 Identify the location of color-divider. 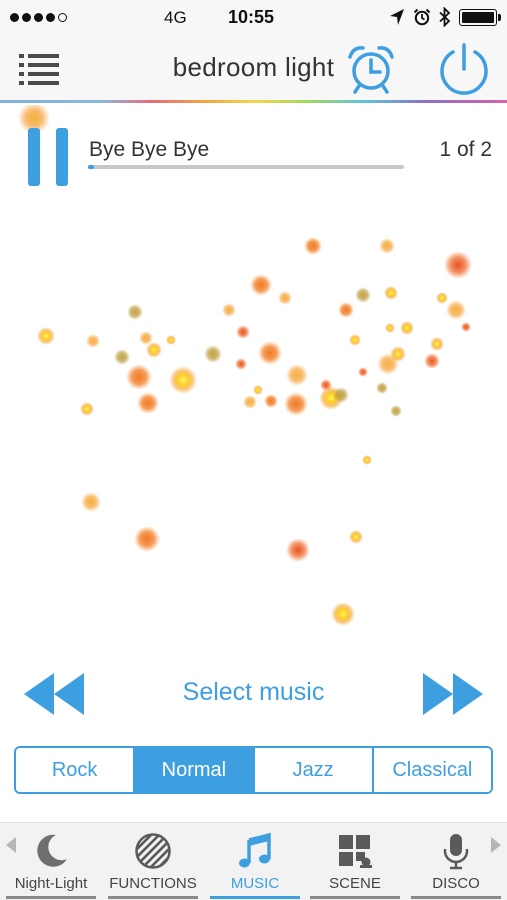
(253, 101).